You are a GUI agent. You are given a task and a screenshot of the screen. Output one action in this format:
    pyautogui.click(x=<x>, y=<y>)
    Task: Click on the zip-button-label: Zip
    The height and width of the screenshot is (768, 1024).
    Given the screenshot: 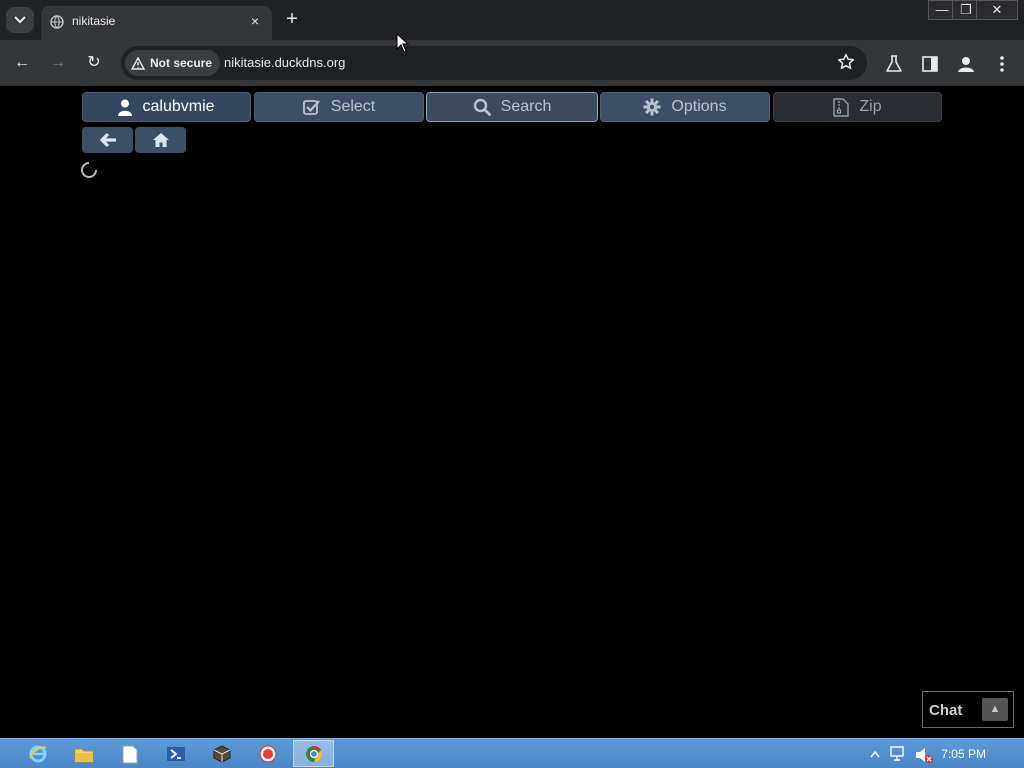 What is the action you would take?
    pyautogui.click(x=870, y=106)
    